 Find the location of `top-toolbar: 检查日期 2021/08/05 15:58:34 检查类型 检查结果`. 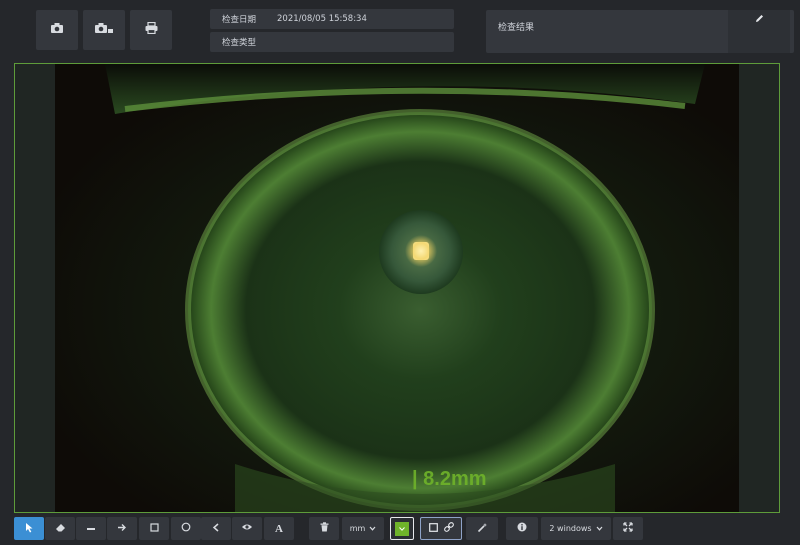

top-toolbar: 检查日期 2021/08/05 15:58:34 检查类型 检查结果 is located at coordinates (400, 30).